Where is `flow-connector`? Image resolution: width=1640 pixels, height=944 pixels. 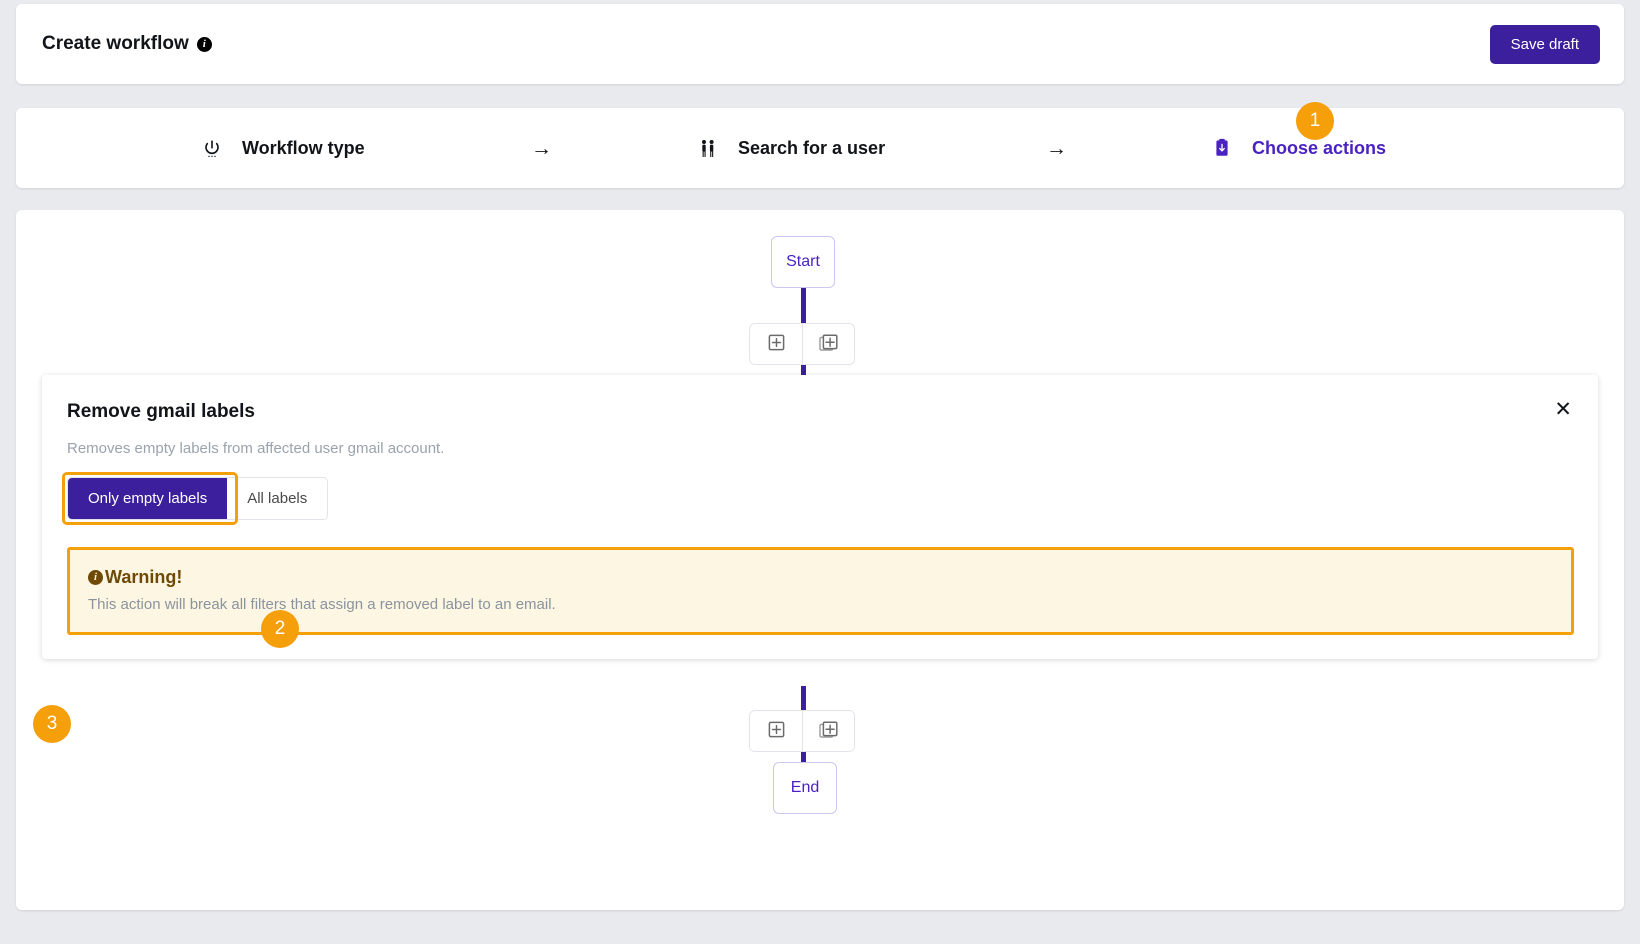 flow-connector is located at coordinates (803, 306).